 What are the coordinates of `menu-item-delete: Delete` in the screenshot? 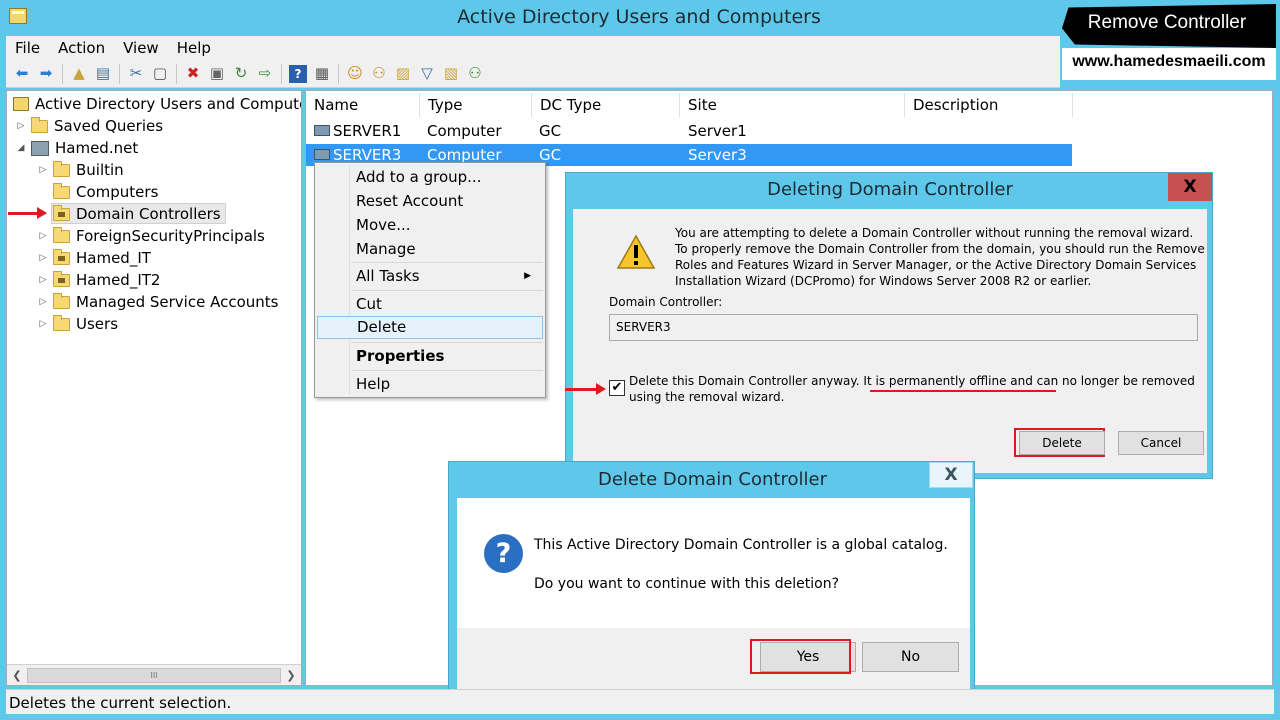 It's located at (430, 327).